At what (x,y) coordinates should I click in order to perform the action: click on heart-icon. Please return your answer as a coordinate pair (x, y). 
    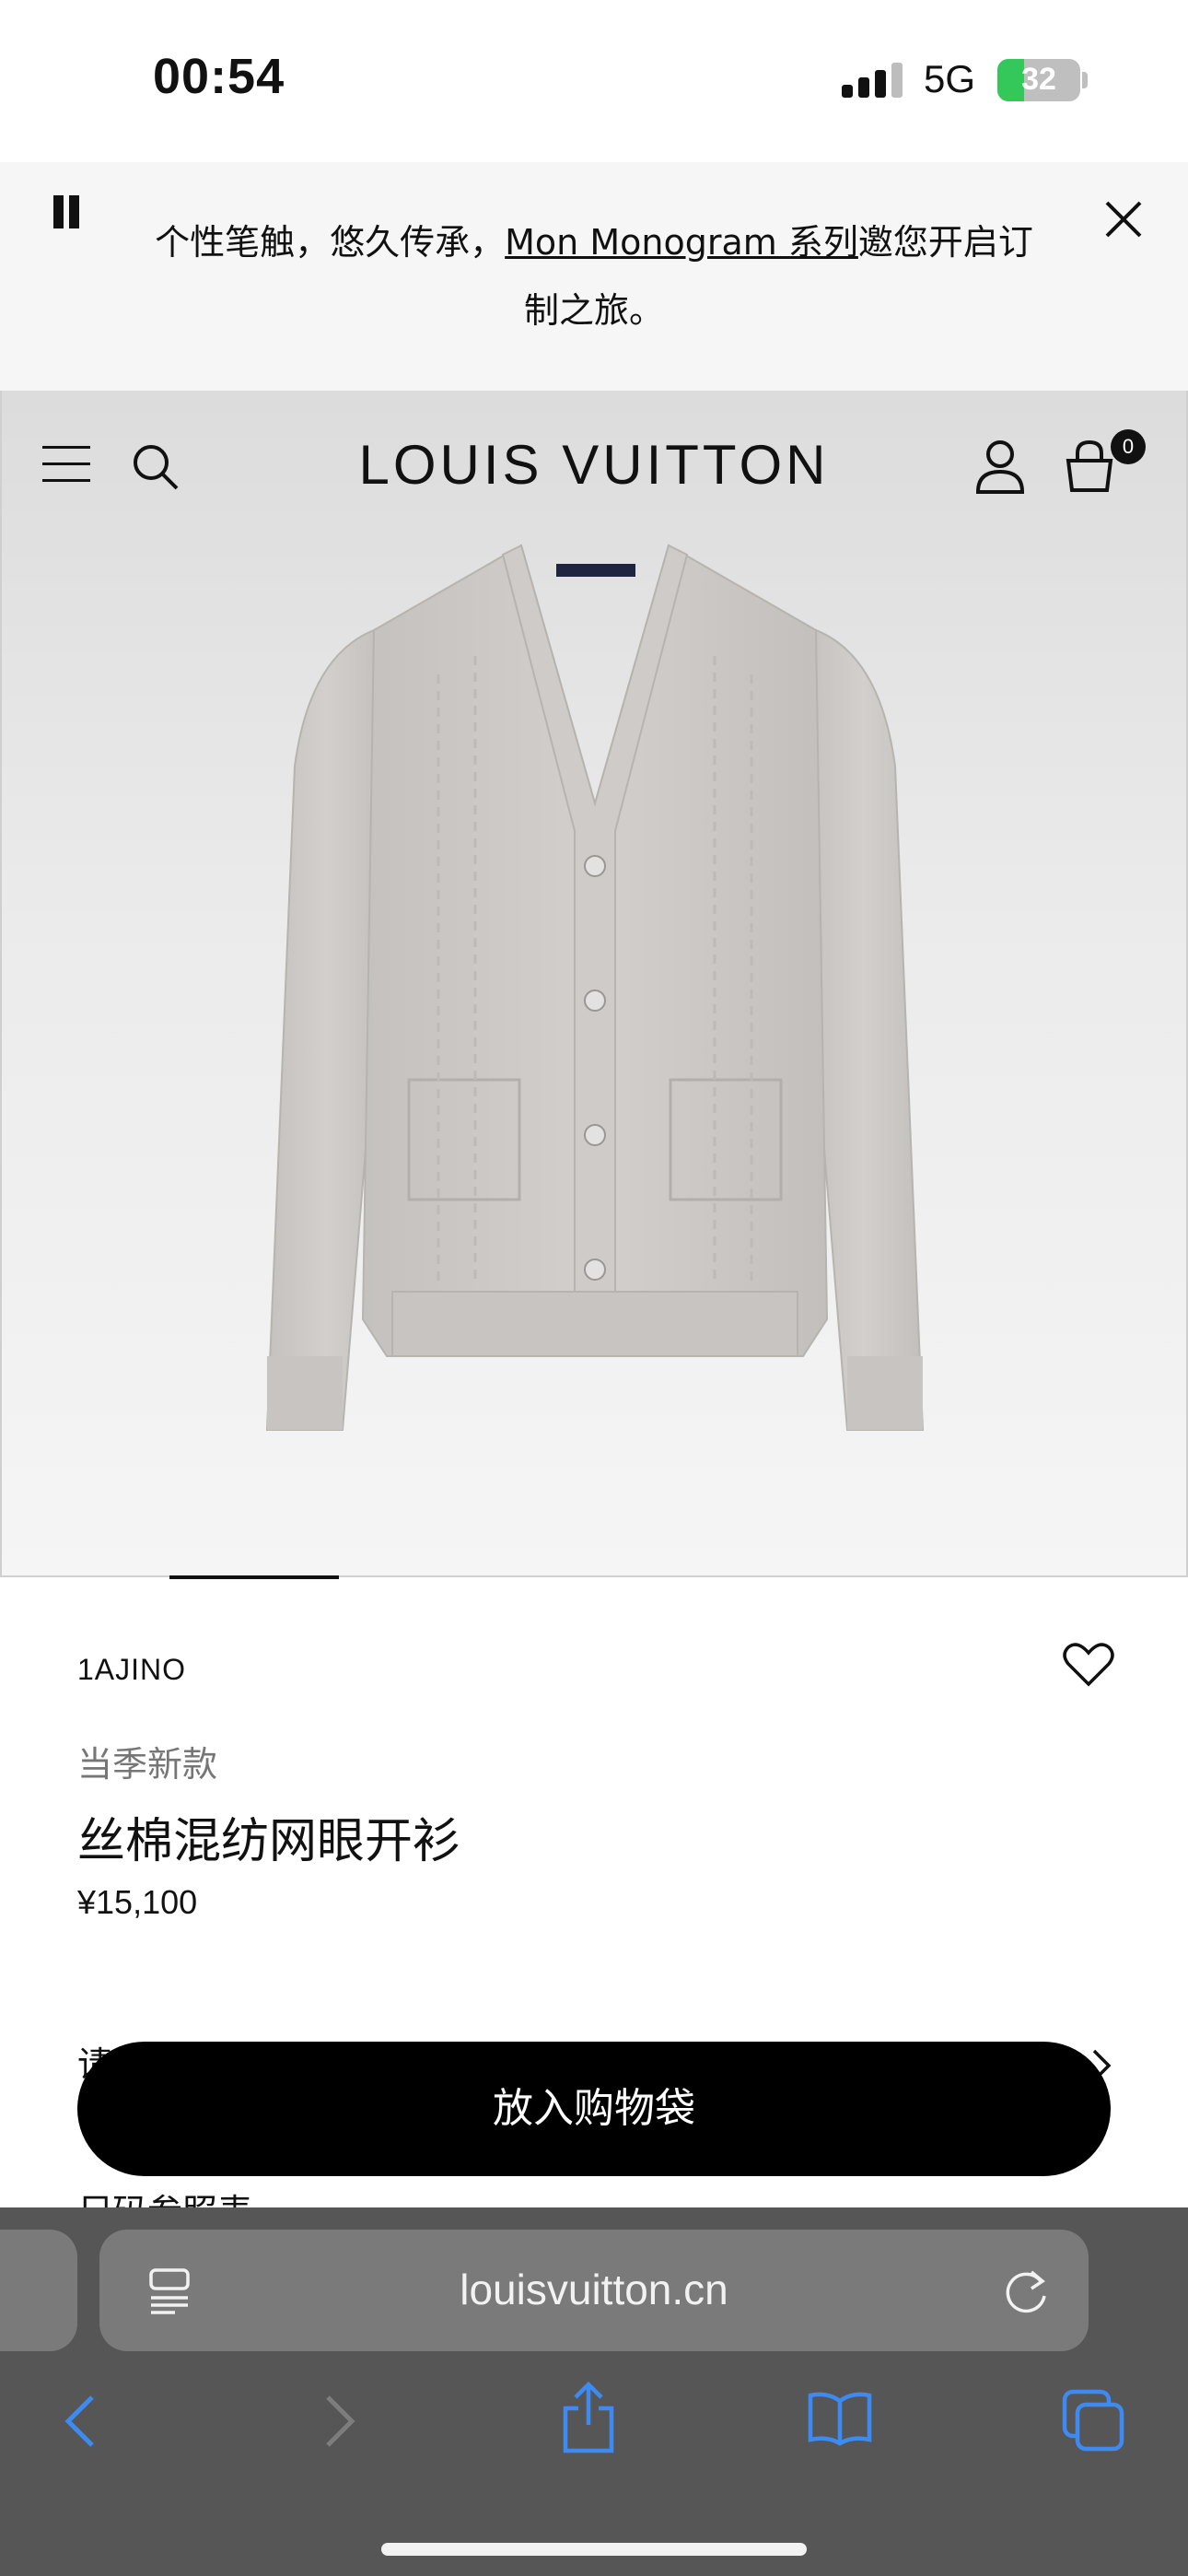
    Looking at the image, I should click on (1088, 1665).